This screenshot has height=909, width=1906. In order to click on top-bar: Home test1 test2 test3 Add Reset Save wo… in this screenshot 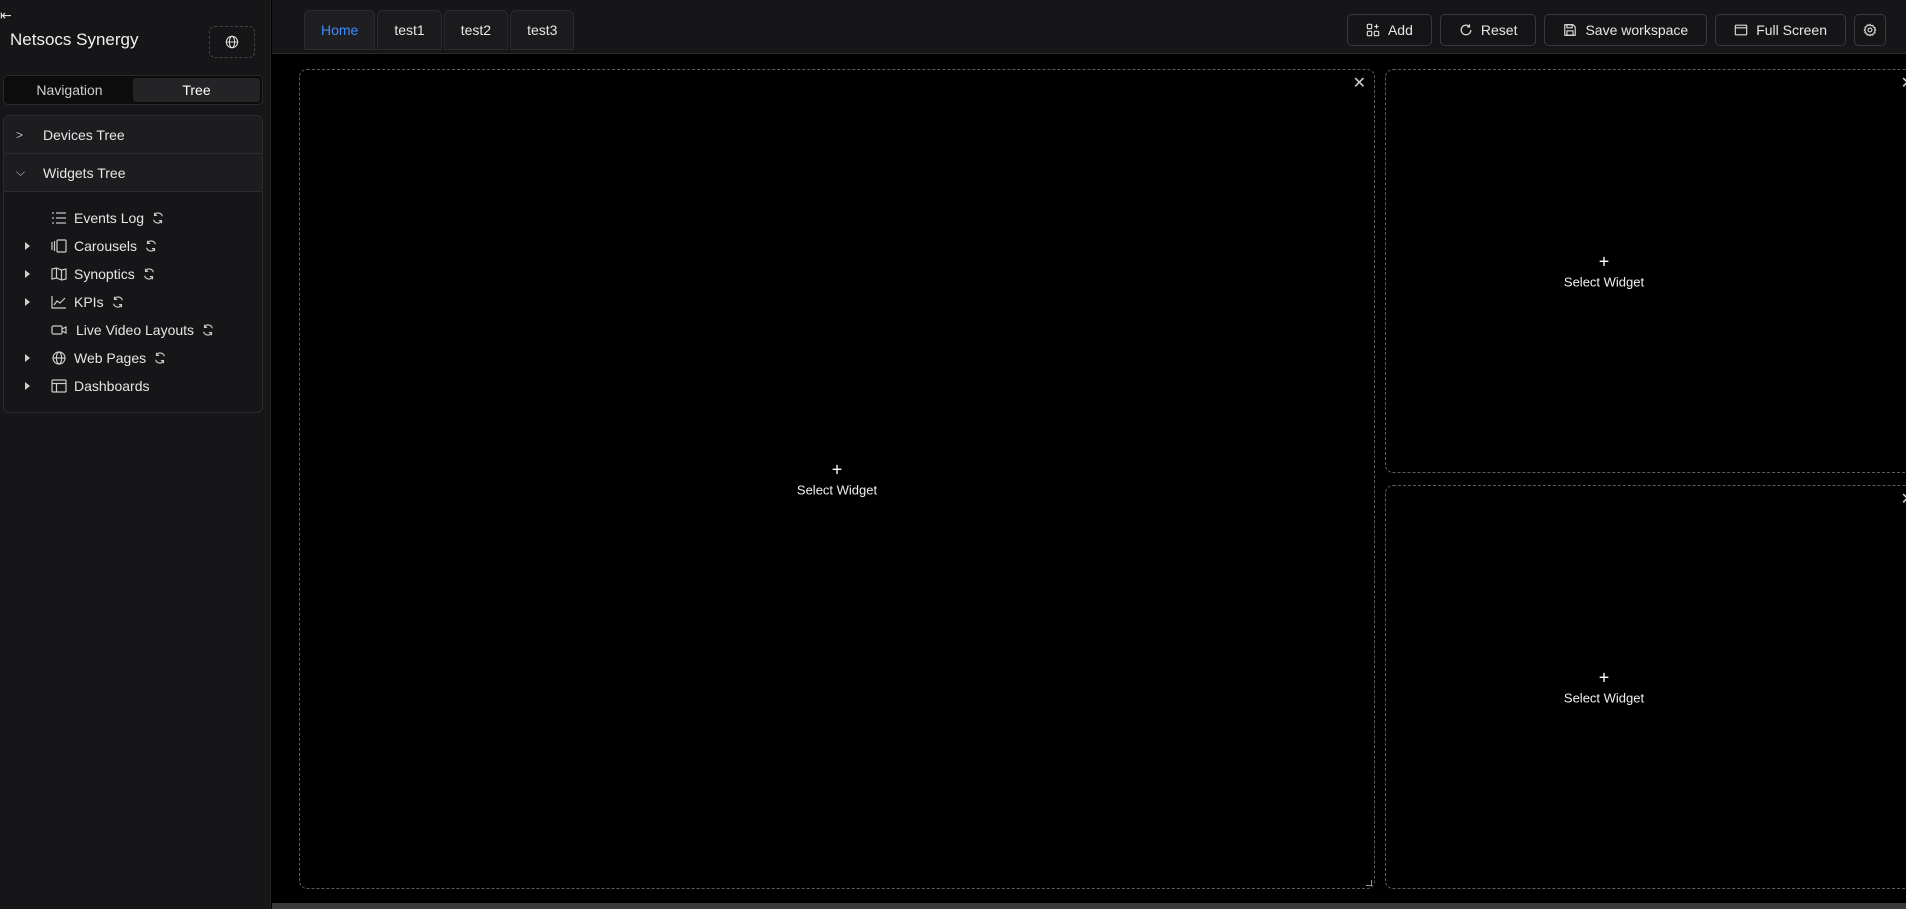, I will do `click(1089, 27)`.